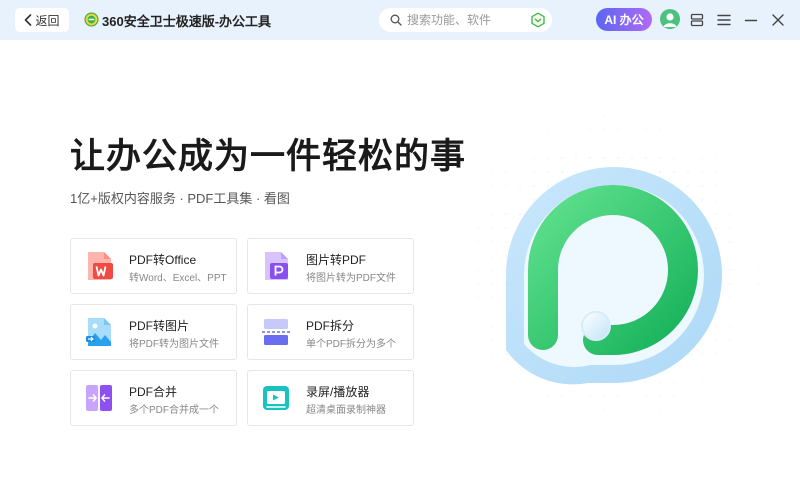 The width and height of the screenshot is (800, 504). I want to click on ai-office-button: AI 办公, so click(624, 19).